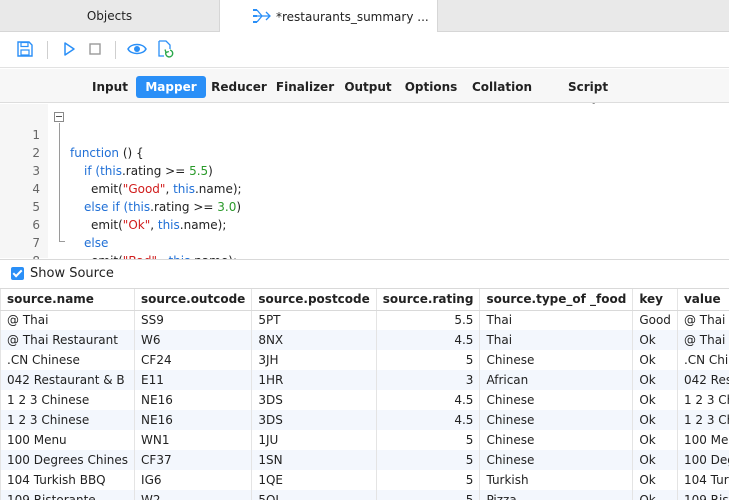  What do you see at coordinates (314, 320) in the screenshot?
I see `table-cell: 5PT` at bounding box center [314, 320].